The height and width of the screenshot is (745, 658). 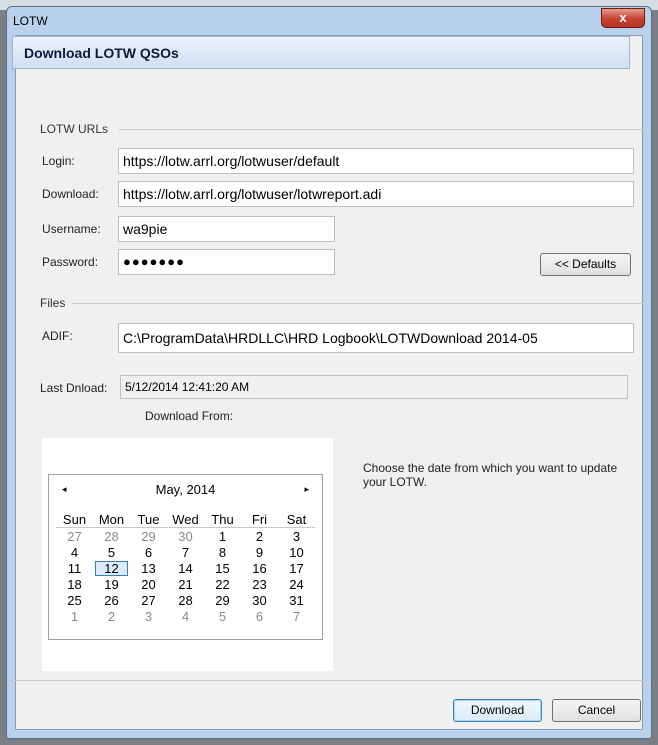 I want to click on calendar-day: 18, so click(x=74, y=584).